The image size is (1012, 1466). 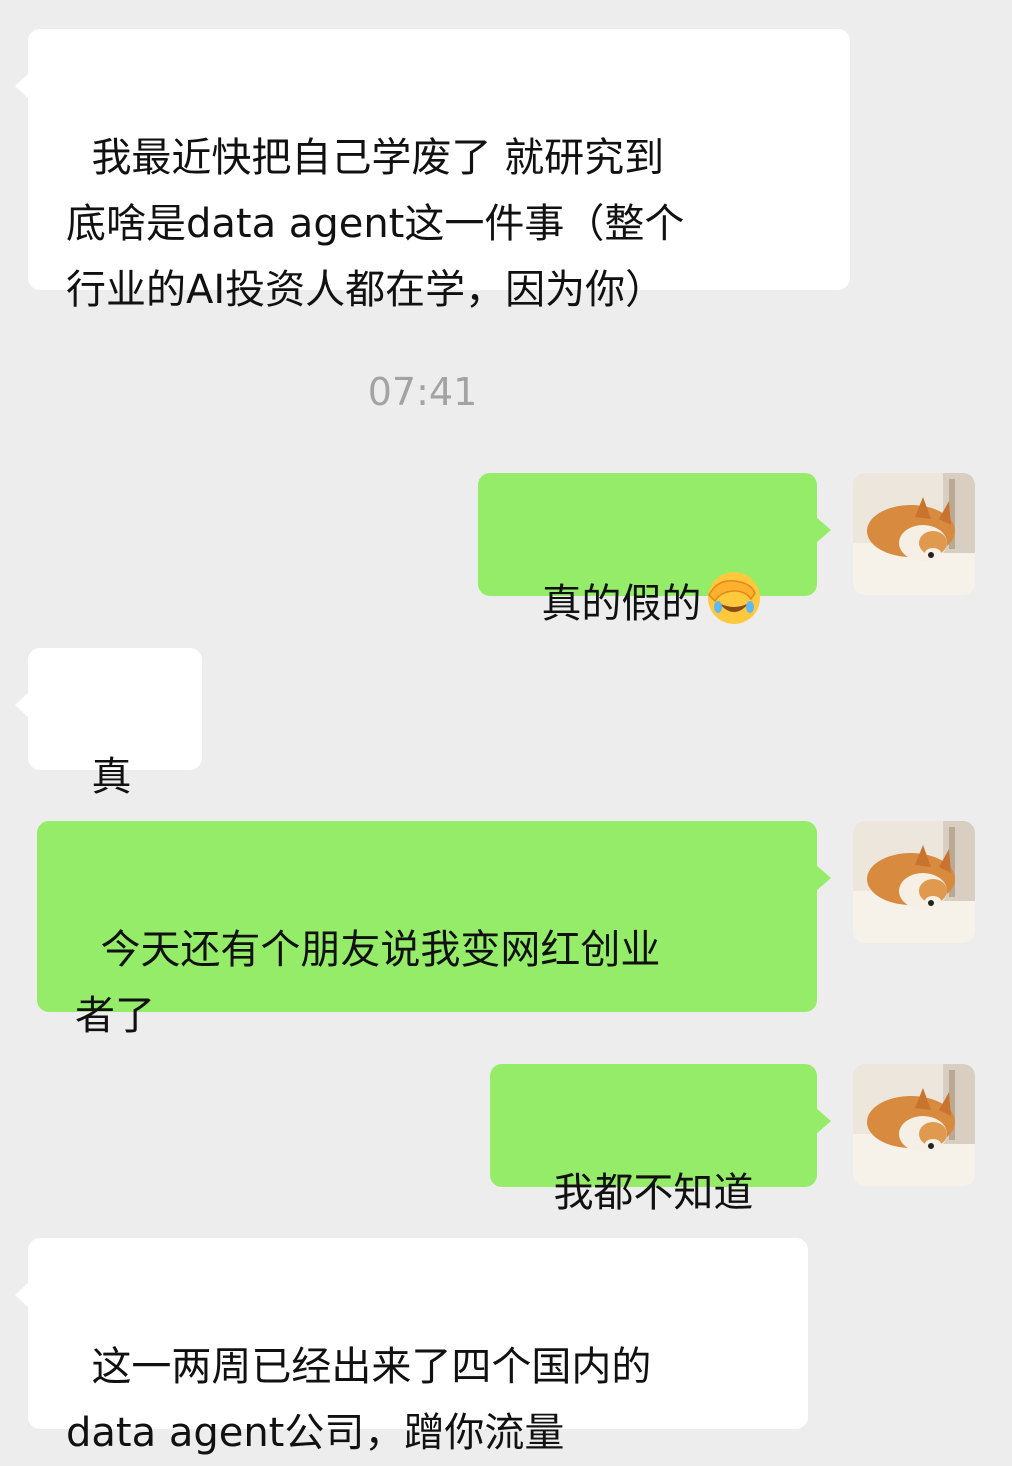 What do you see at coordinates (734, 598) in the screenshot?
I see `facepalm-emoji-icon` at bounding box center [734, 598].